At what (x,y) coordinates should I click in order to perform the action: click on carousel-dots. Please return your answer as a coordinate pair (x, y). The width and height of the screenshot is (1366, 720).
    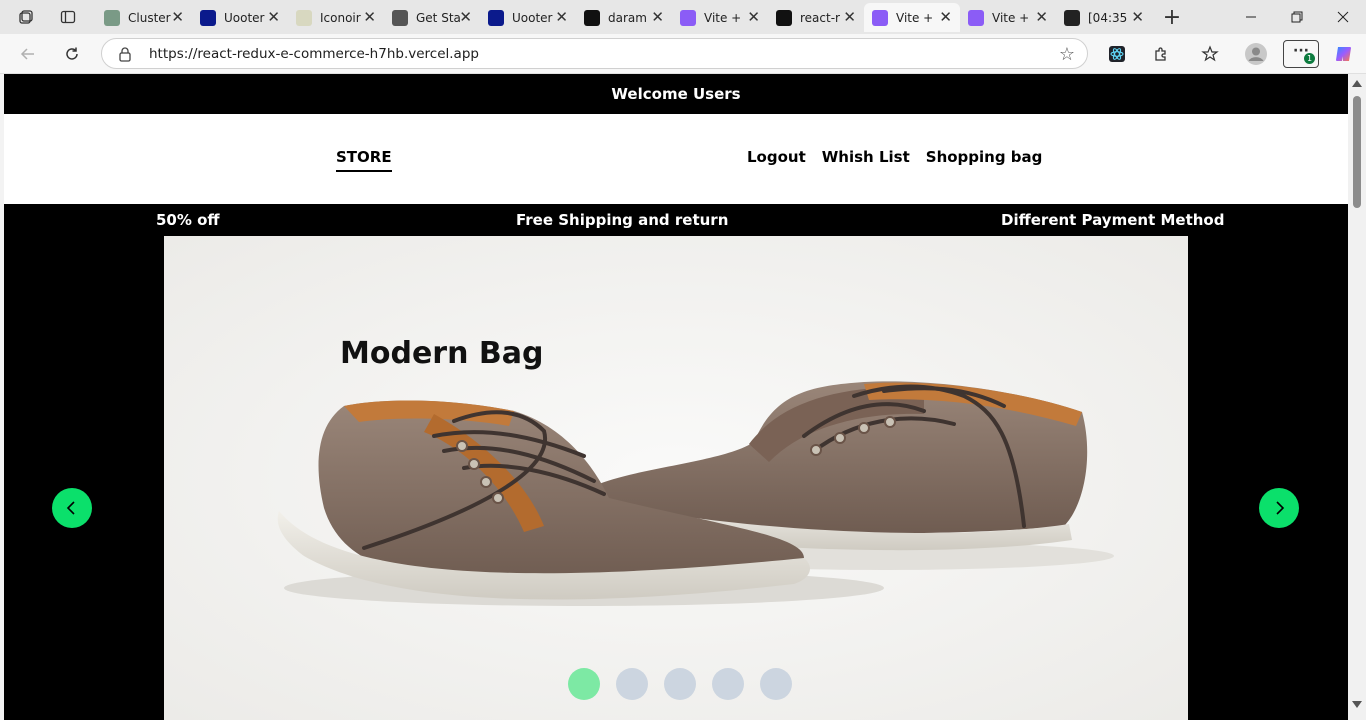
    Looking at the image, I should click on (680, 684).